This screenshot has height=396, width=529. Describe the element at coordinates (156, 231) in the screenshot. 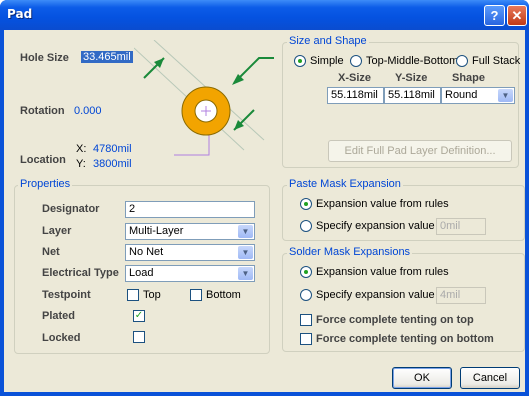

I see `layer-value: Multi-Layer` at that location.